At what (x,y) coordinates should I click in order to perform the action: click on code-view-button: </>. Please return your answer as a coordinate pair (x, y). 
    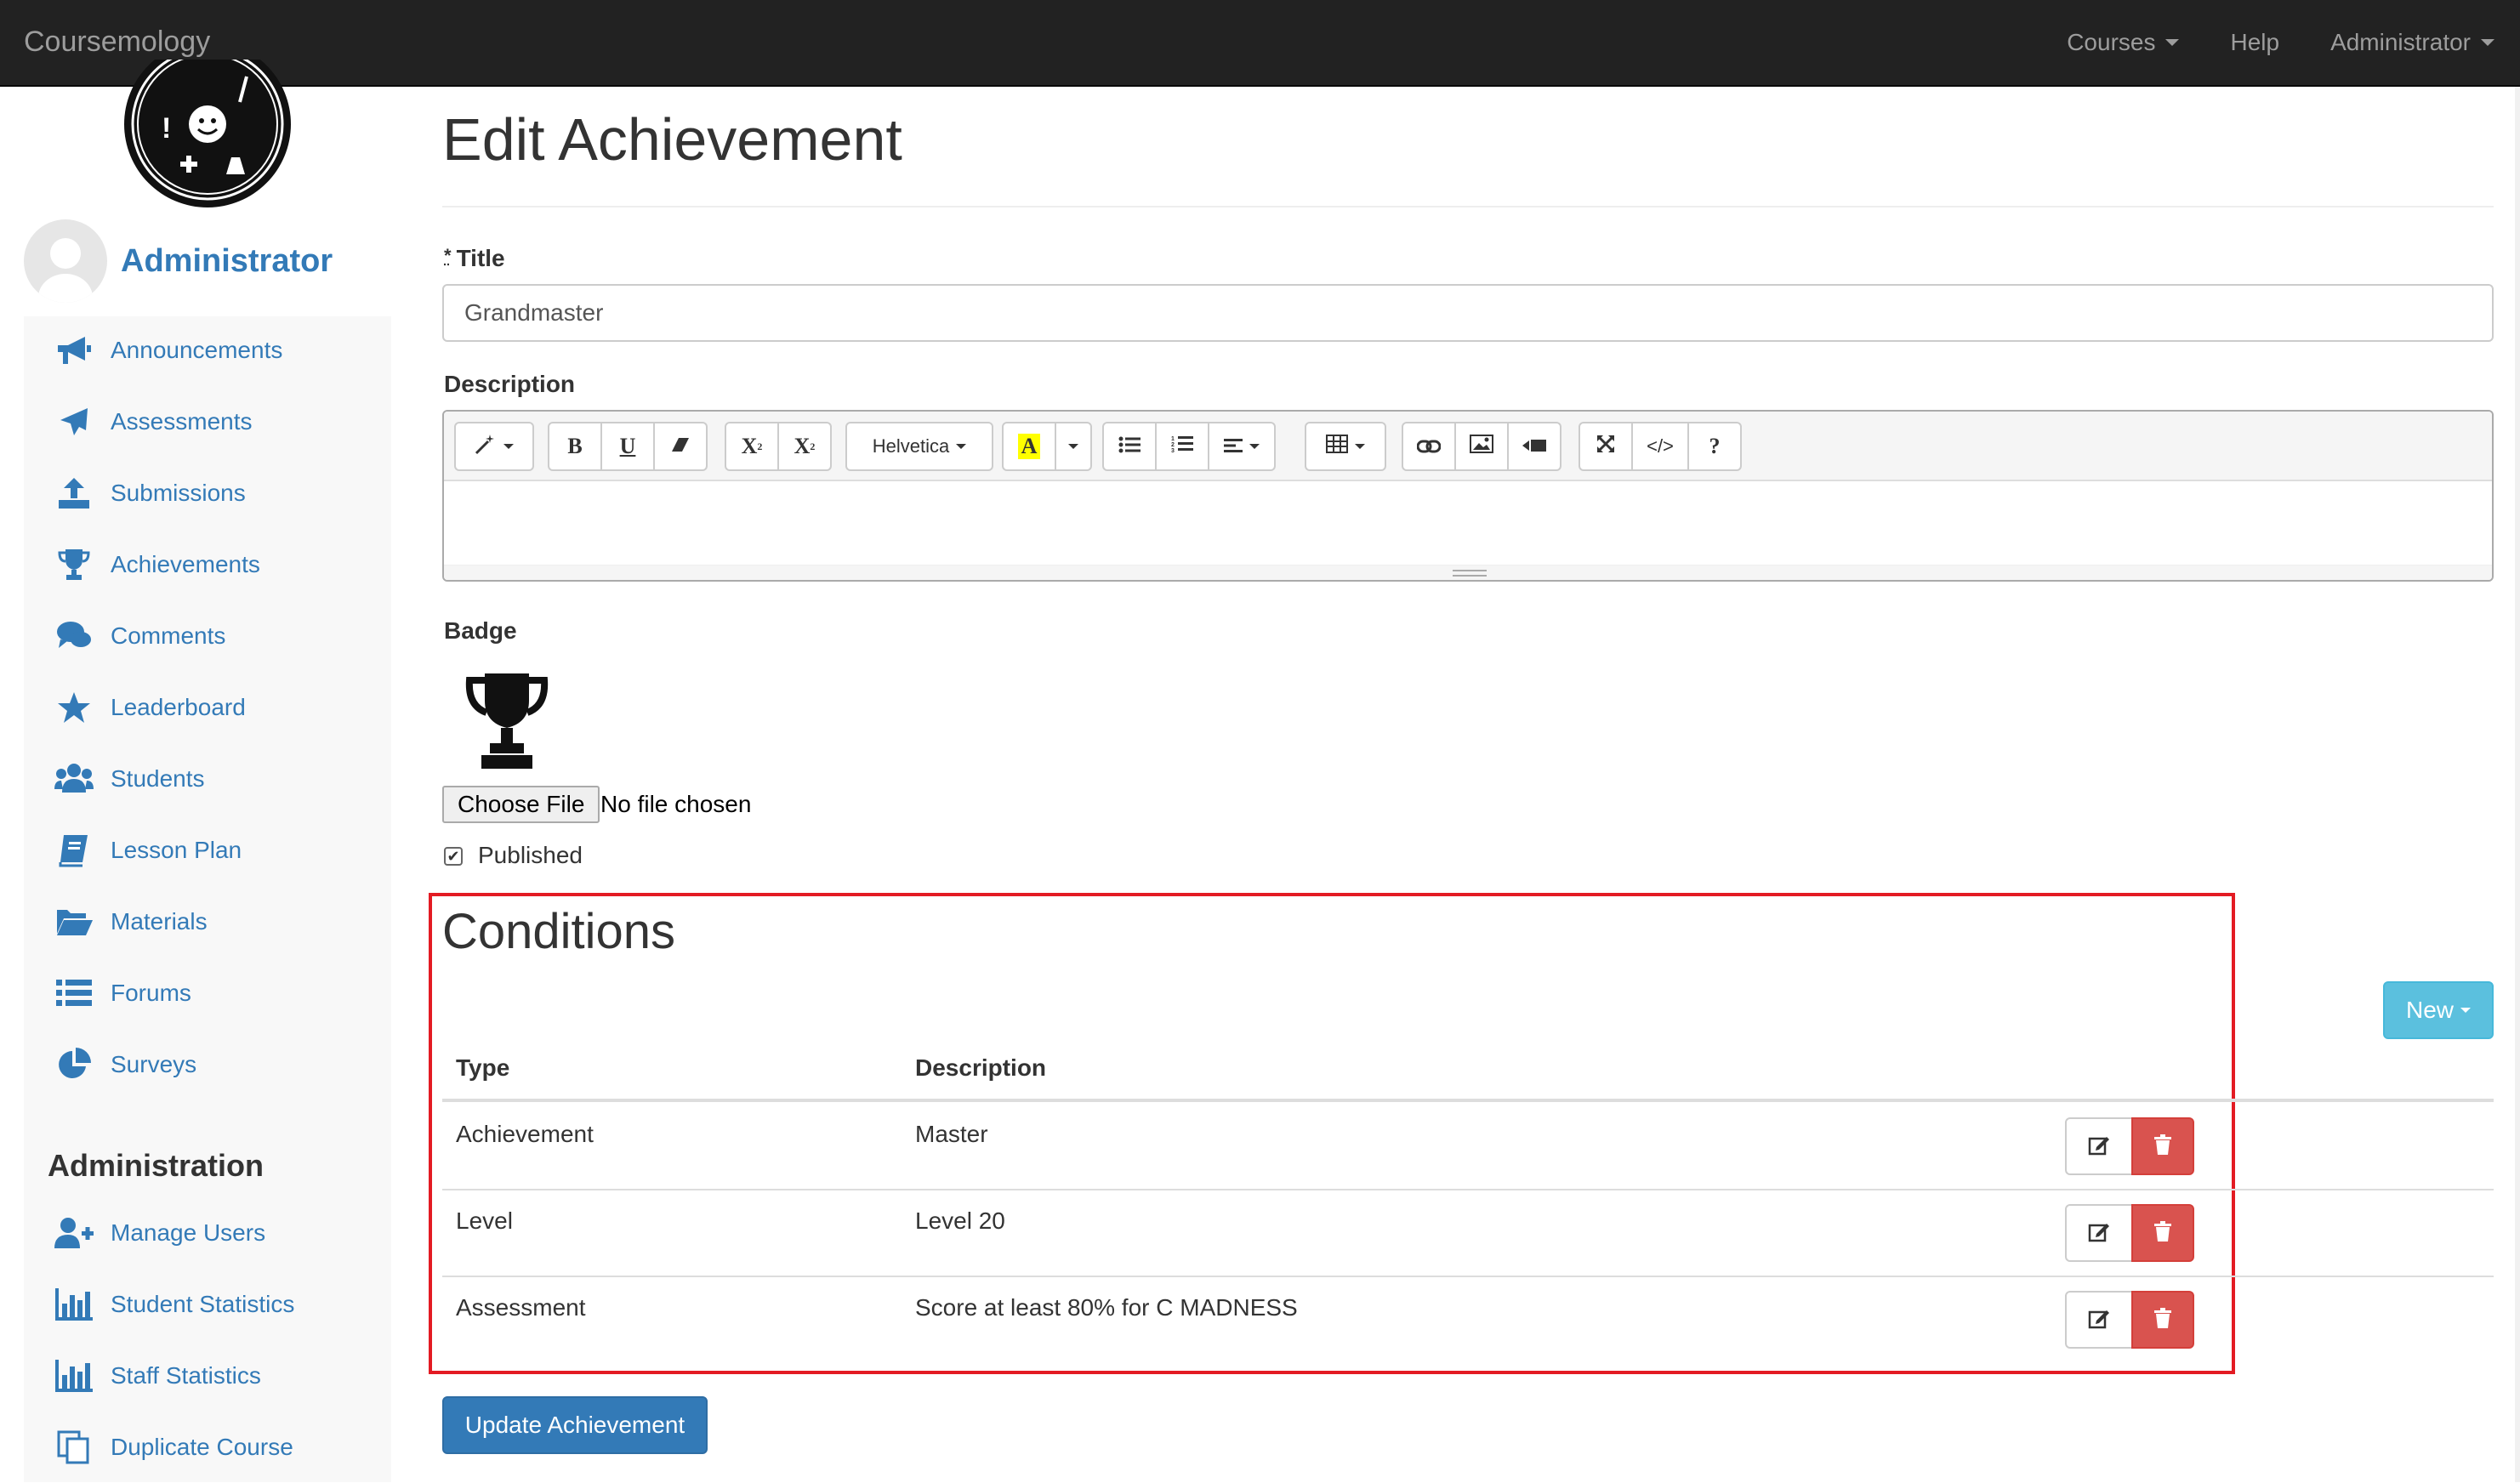
    Looking at the image, I should click on (1660, 446).